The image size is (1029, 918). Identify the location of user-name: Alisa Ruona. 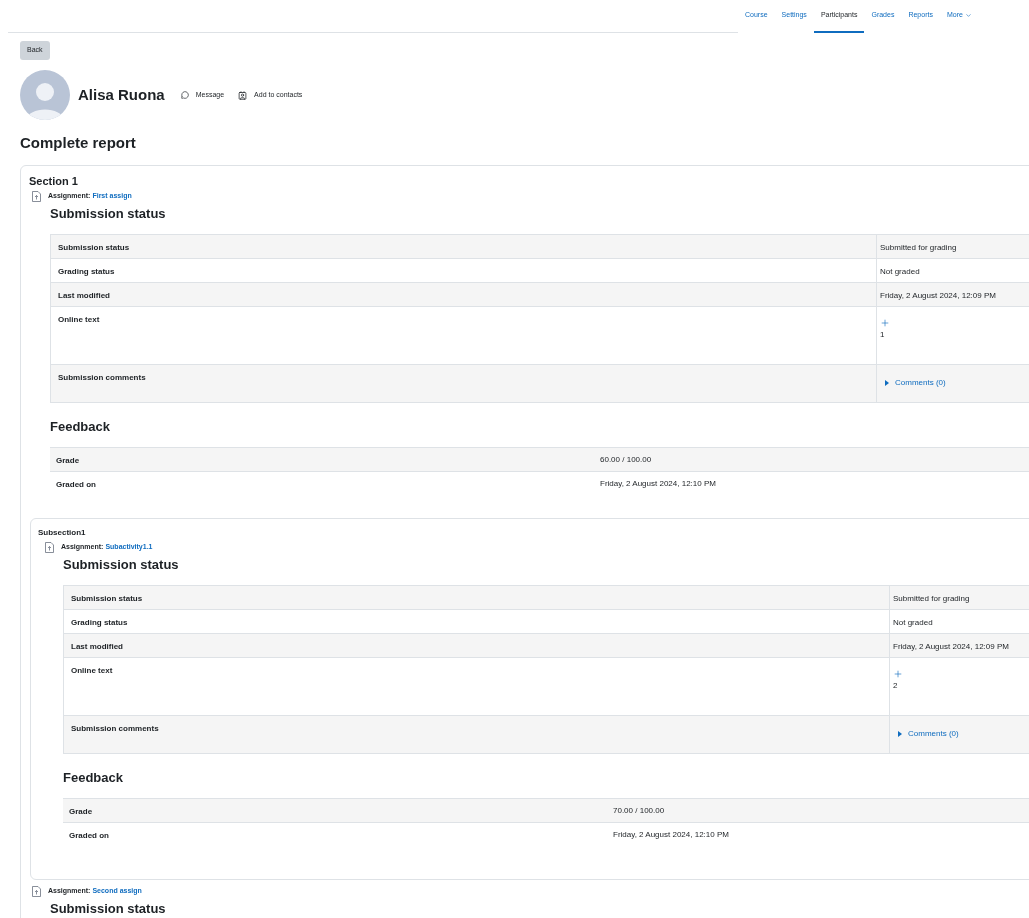
(121, 94).